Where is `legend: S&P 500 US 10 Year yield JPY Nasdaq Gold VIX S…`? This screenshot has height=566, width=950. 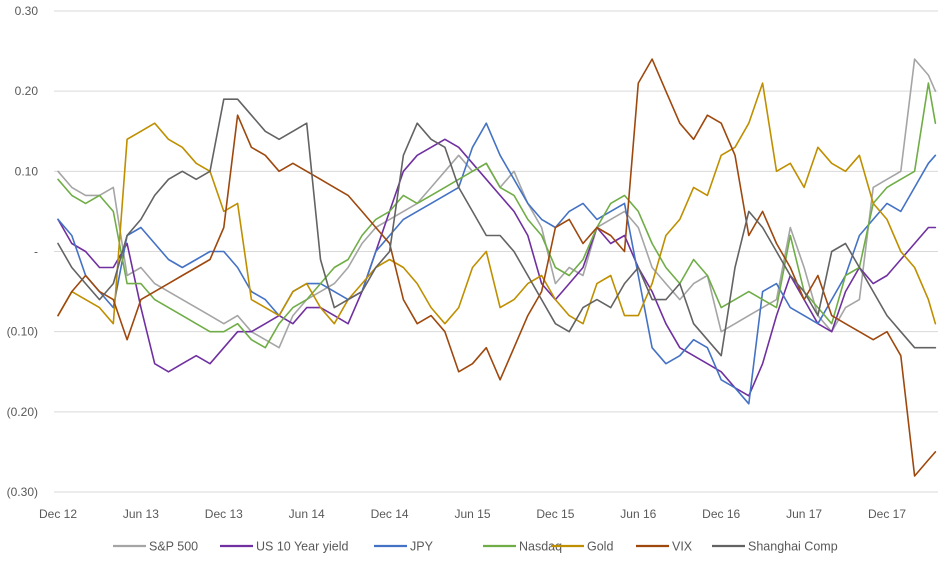
legend: S&P 500 US 10 Year yield JPY Nasdaq Gold VIX S… is located at coordinates (475, 547).